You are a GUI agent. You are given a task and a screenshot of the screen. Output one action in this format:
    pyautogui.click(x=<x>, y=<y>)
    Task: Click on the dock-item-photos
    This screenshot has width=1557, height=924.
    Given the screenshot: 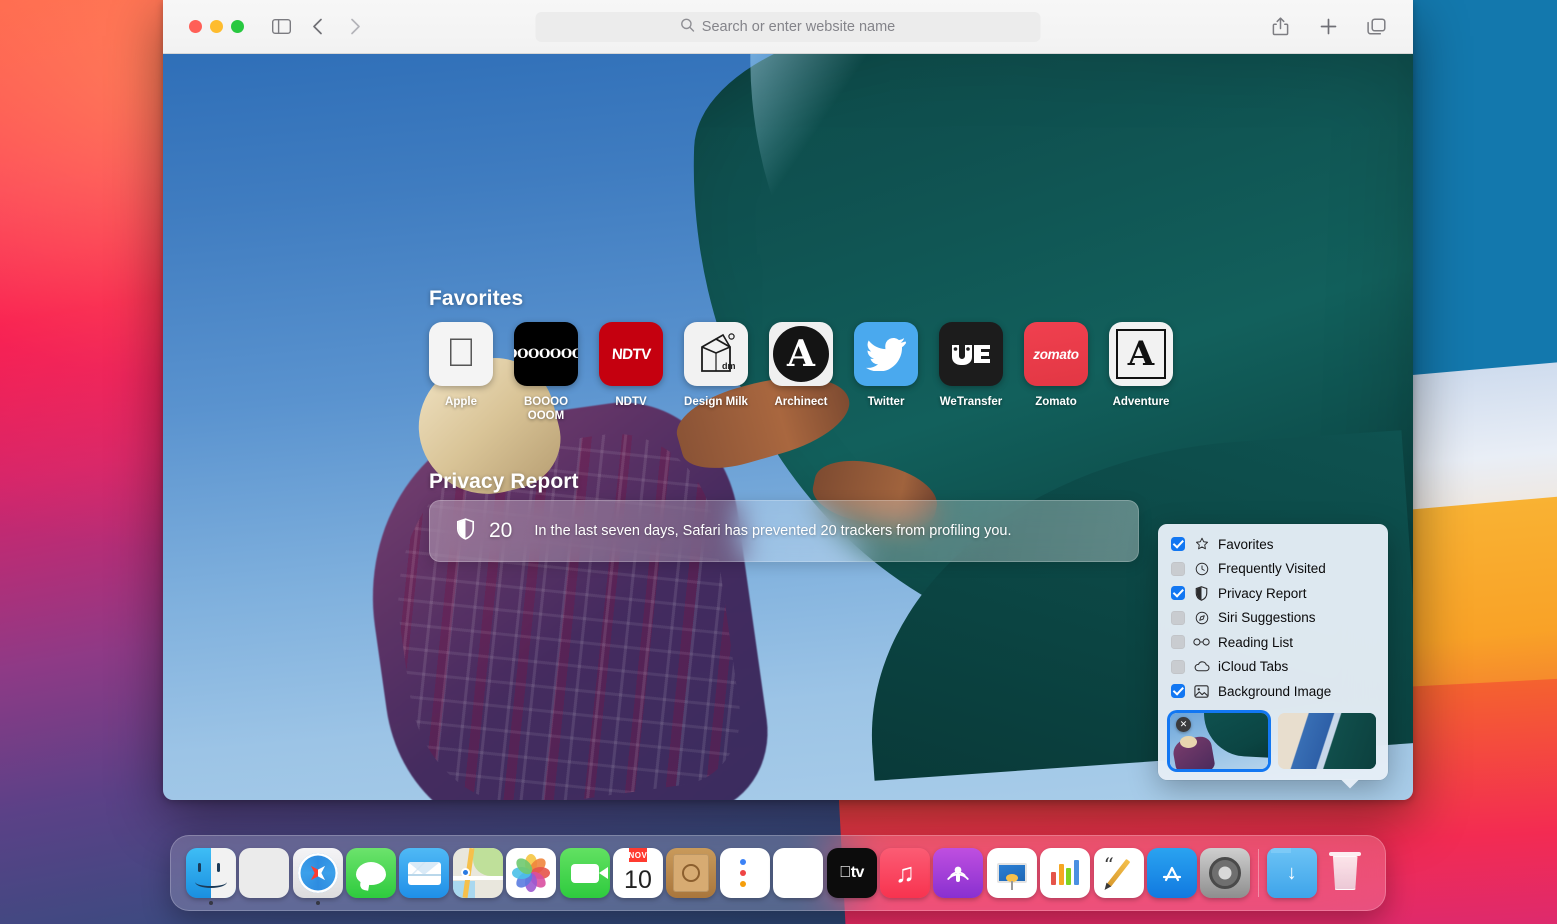 What is the action you would take?
    pyautogui.click(x=530, y=873)
    